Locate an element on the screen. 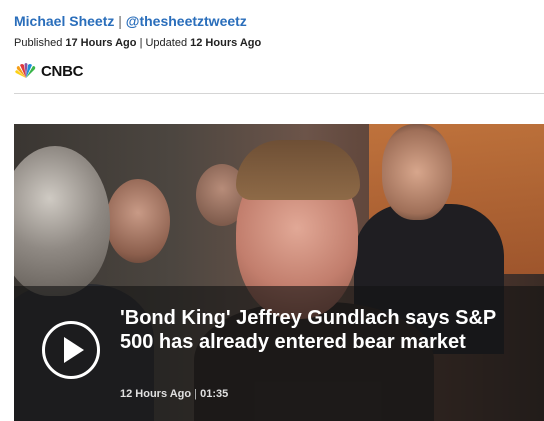 The height and width of the screenshot is (421, 544). play-icon is located at coordinates (74, 350).